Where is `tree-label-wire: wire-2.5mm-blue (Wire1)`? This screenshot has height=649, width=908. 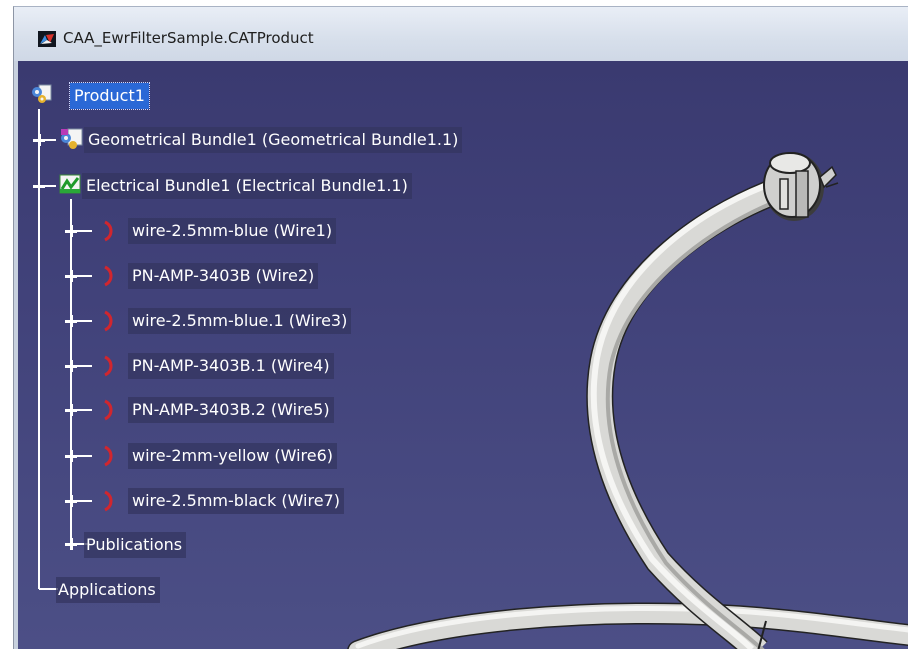 tree-label-wire: wire-2.5mm-blue (Wire1) is located at coordinates (232, 231).